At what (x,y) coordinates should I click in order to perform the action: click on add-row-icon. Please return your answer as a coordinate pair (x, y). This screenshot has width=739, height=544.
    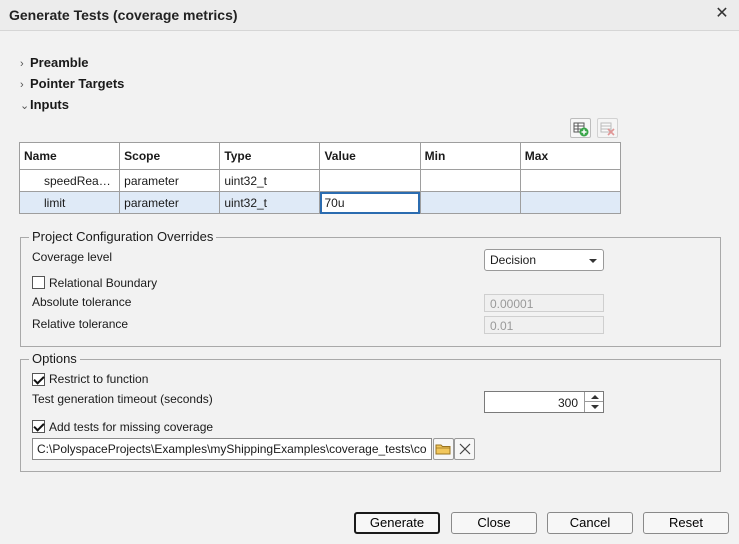
    Looking at the image, I should click on (581, 129).